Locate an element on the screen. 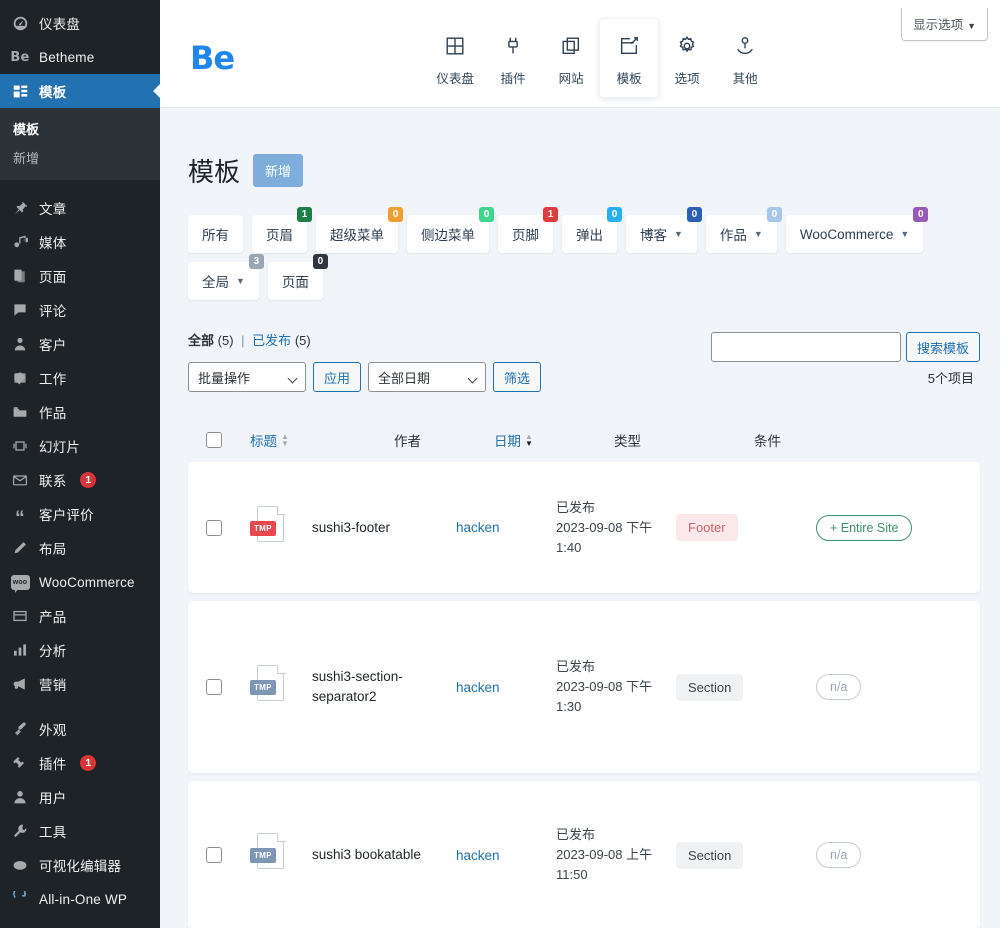 The image size is (1000, 928). sidebar-subitem-templates: 模板 is located at coordinates (80, 128).